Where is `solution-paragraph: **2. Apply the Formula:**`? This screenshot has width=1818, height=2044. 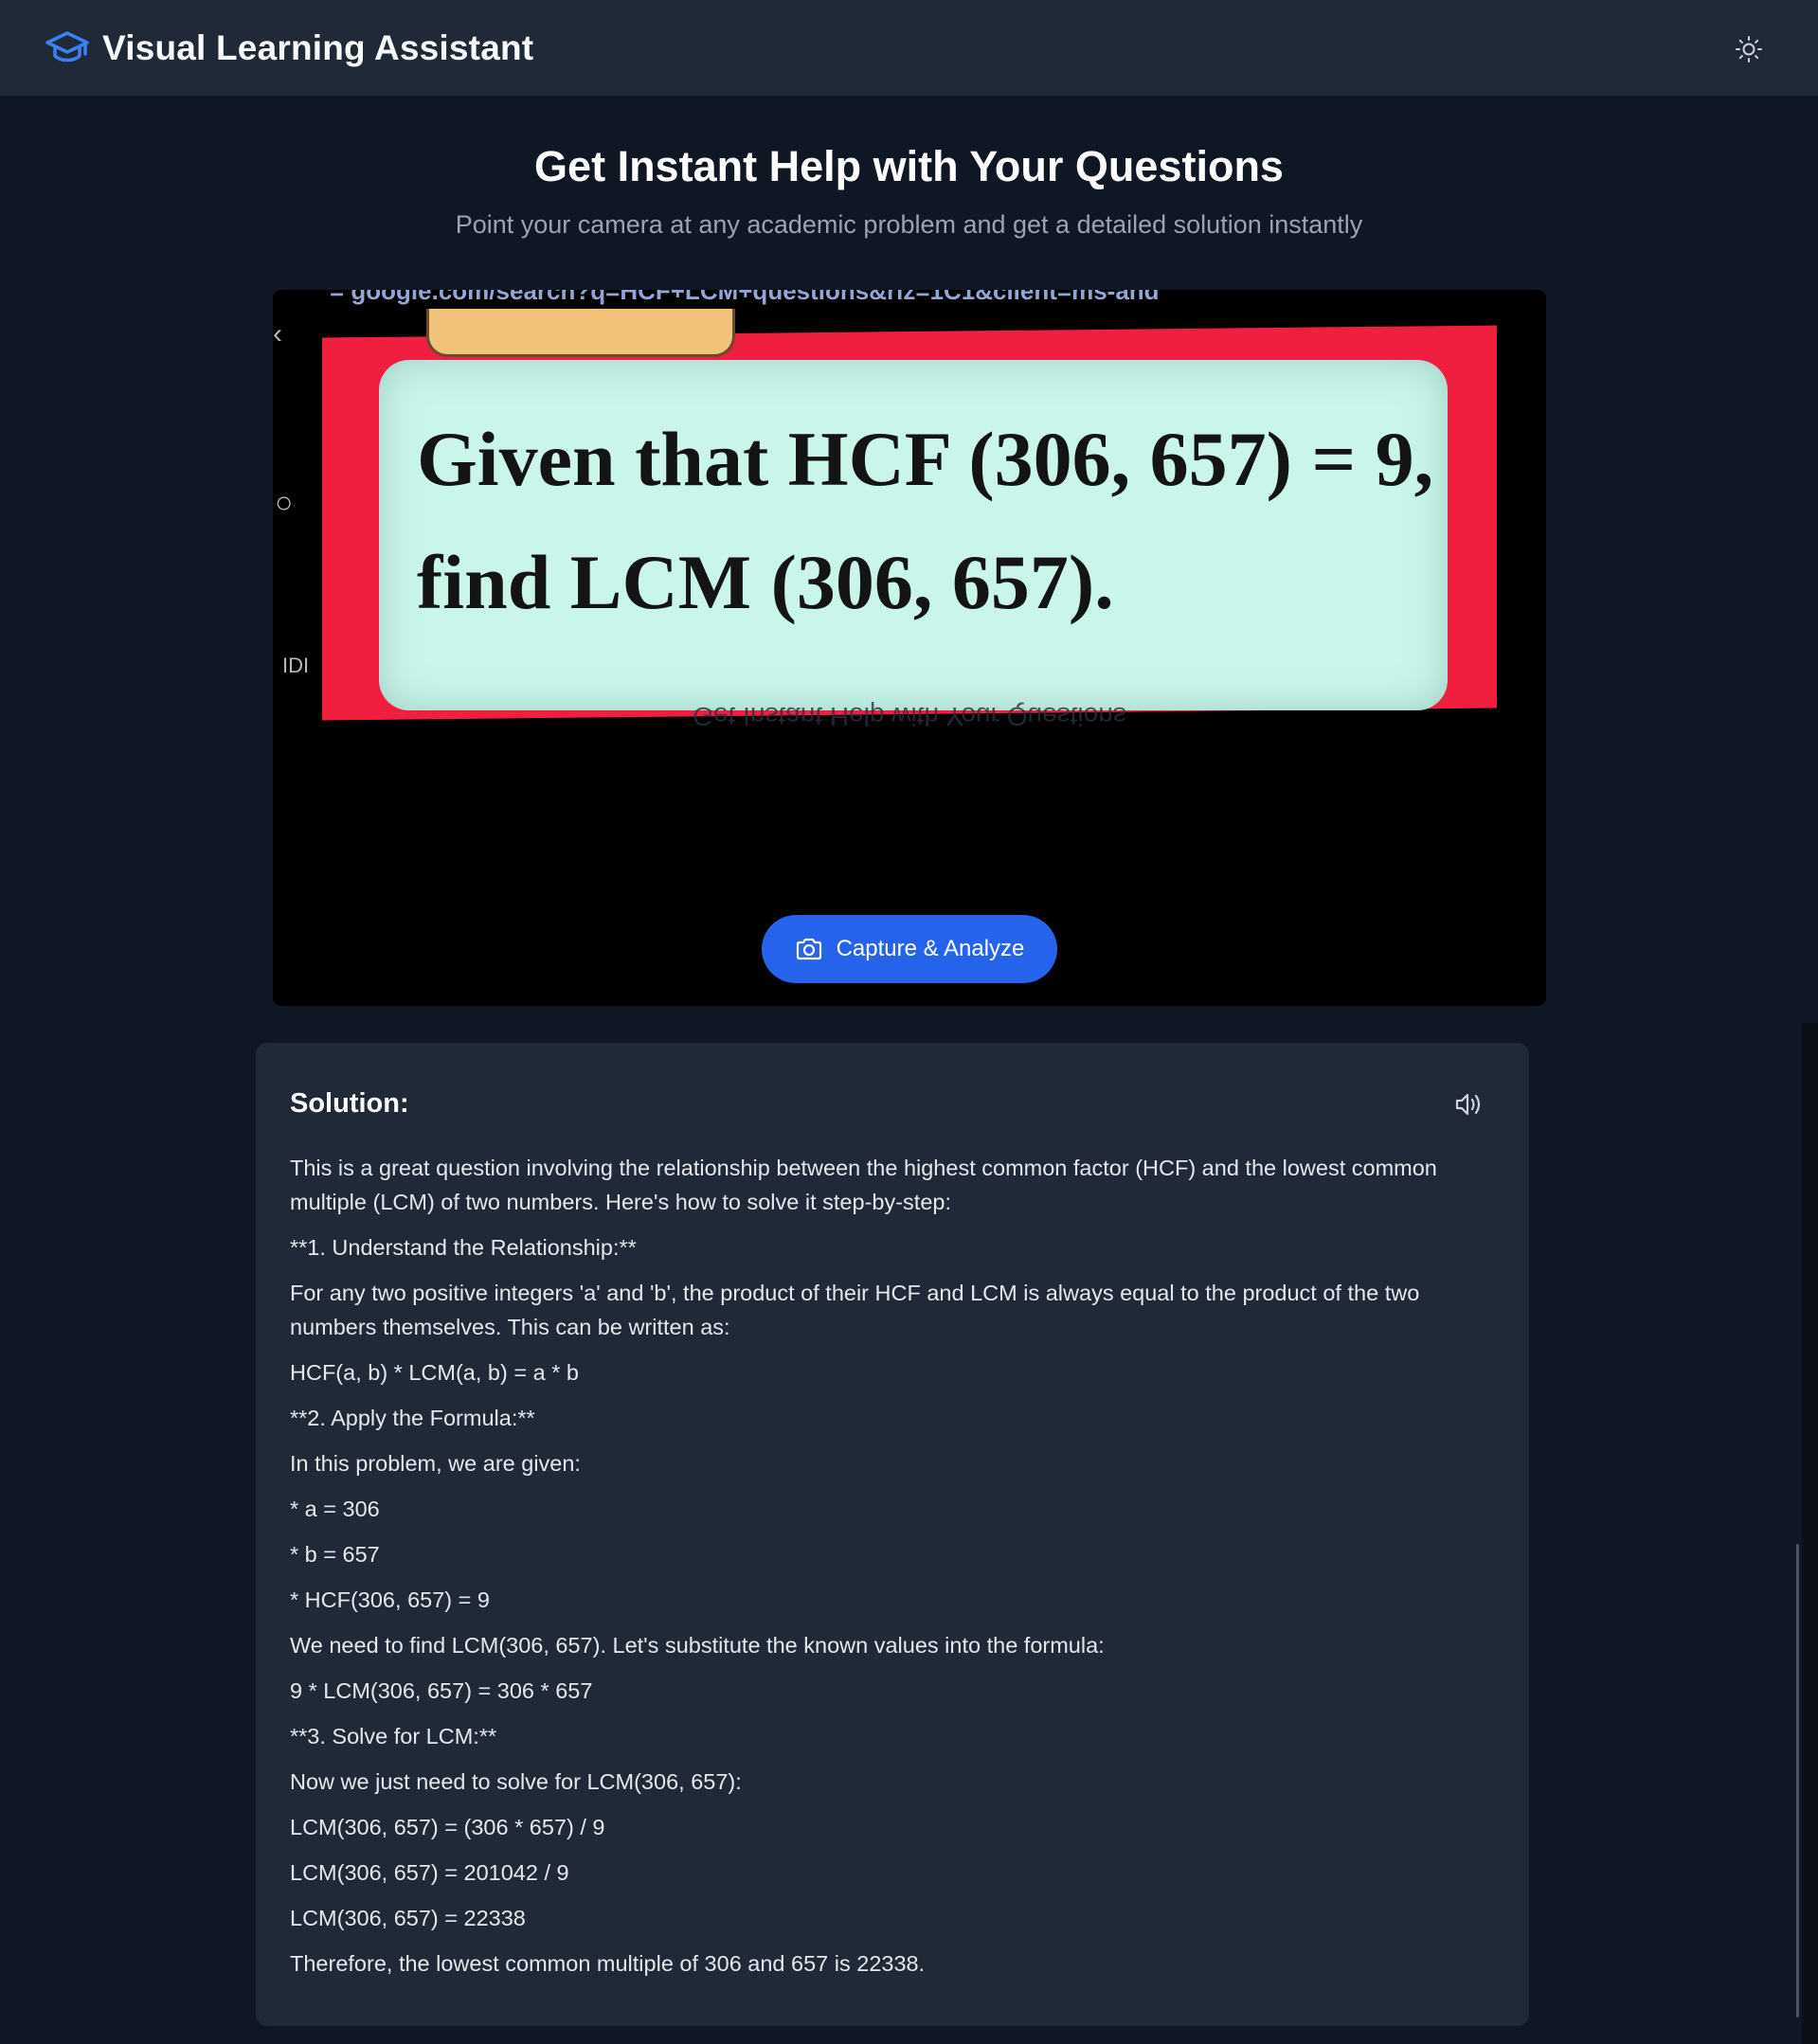
solution-paragraph: **2. Apply the Formula:** is located at coordinates (412, 1418).